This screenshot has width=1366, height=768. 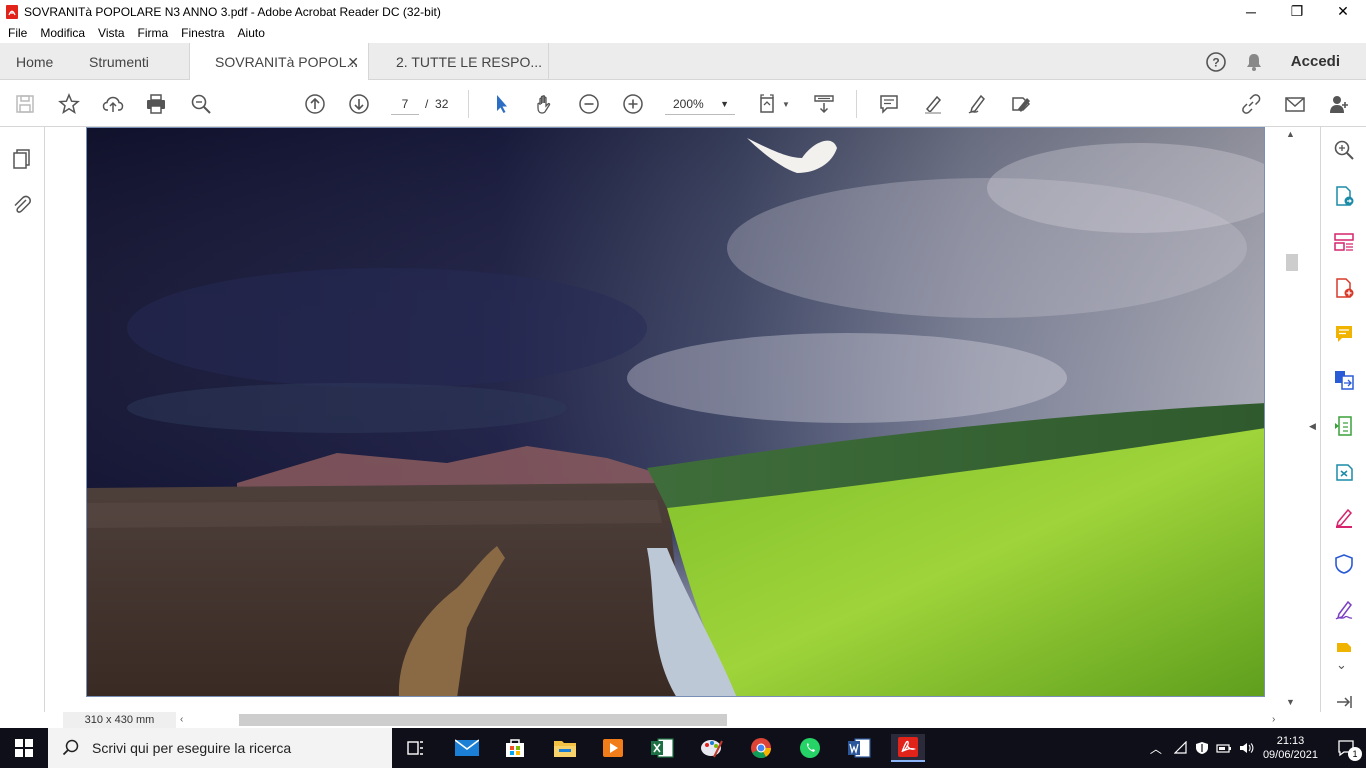 What do you see at coordinates (1344, 610) in the screenshot?
I see `request-signature-icon` at bounding box center [1344, 610].